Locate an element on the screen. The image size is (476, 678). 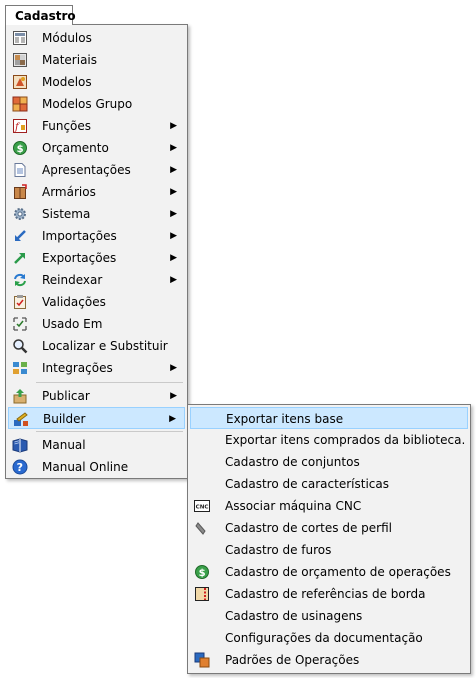
submenu-item-configuracoes-documentacao: Configurações da documentação is located at coordinates (329, 638).